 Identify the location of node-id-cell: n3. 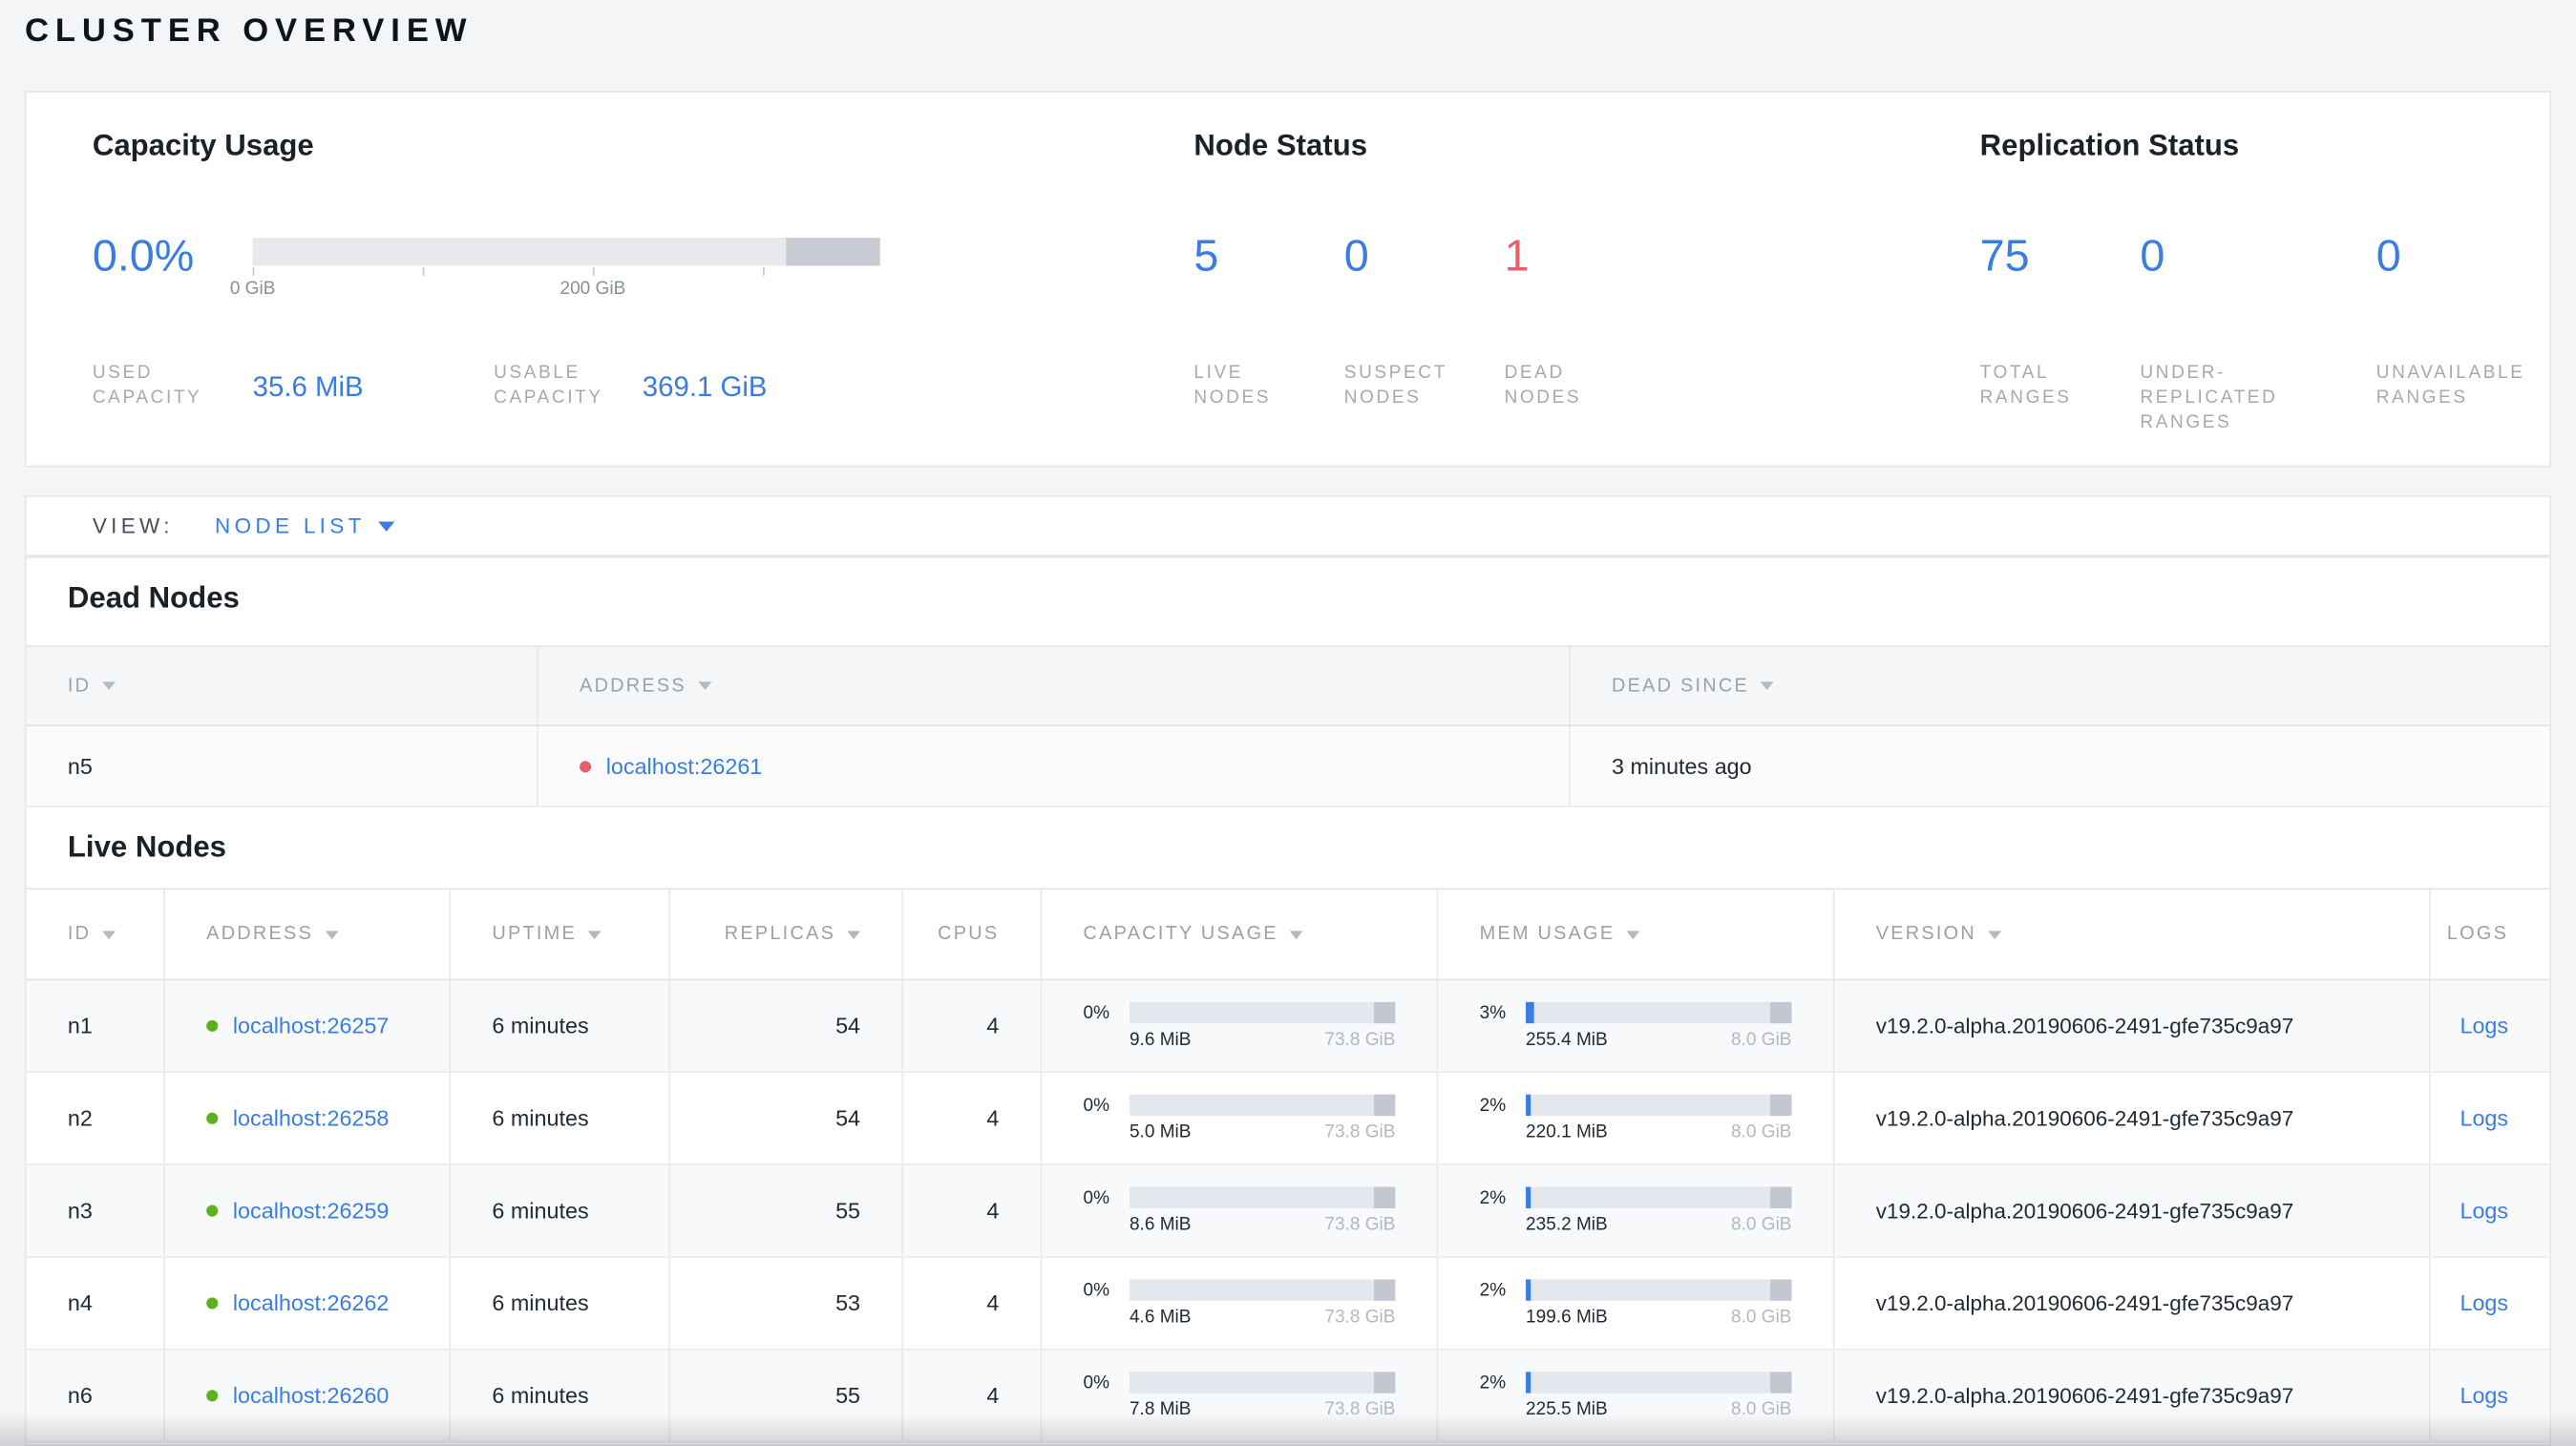
(96, 1211).